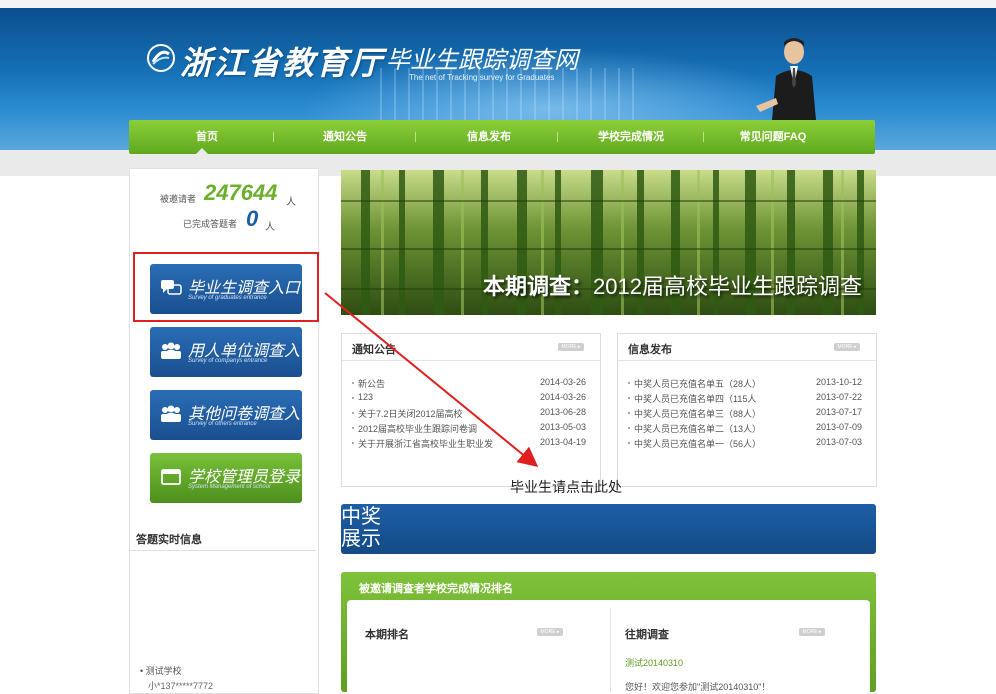 This screenshot has width=996, height=694. Describe the element at coordinates (372, 384) in the screenshot. I see `notice-title: 新公告` at that location.